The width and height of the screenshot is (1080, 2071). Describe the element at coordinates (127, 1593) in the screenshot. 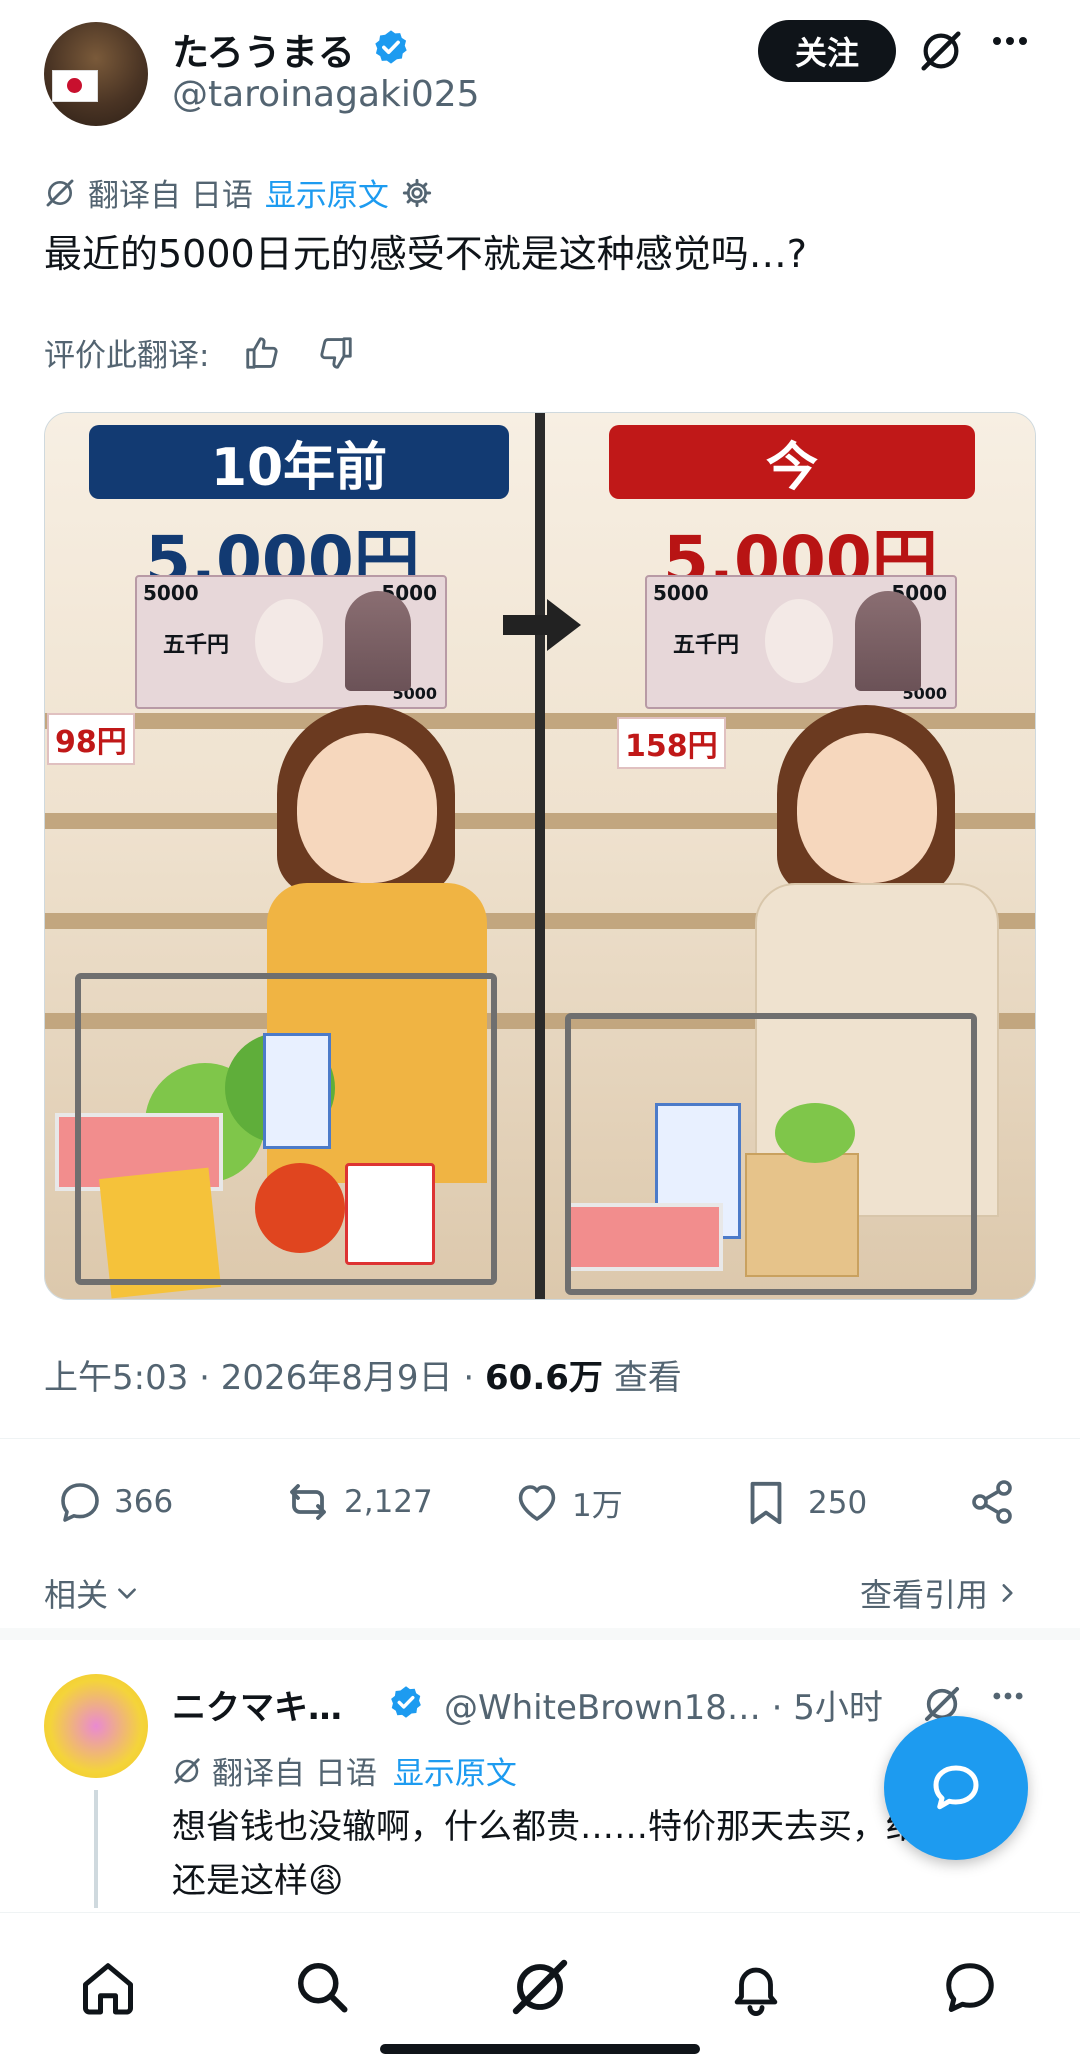

I see `chevron-down-icon` at that location.